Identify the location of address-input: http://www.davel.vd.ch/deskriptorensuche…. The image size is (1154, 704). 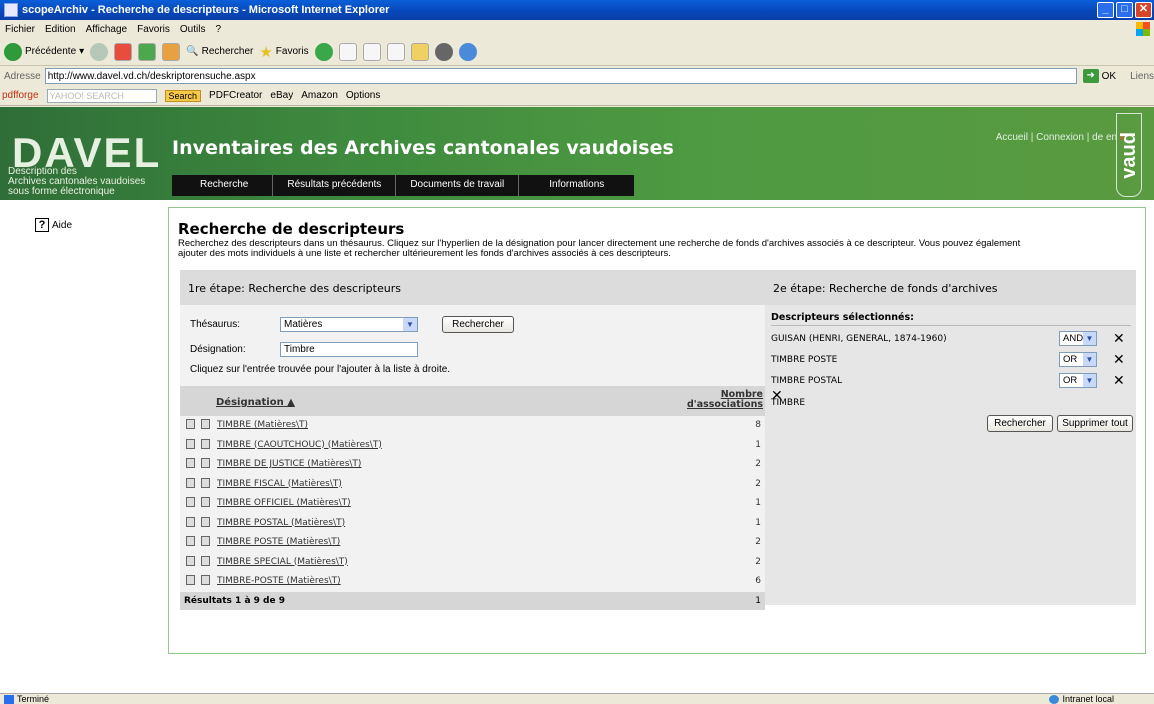
(560, 76).